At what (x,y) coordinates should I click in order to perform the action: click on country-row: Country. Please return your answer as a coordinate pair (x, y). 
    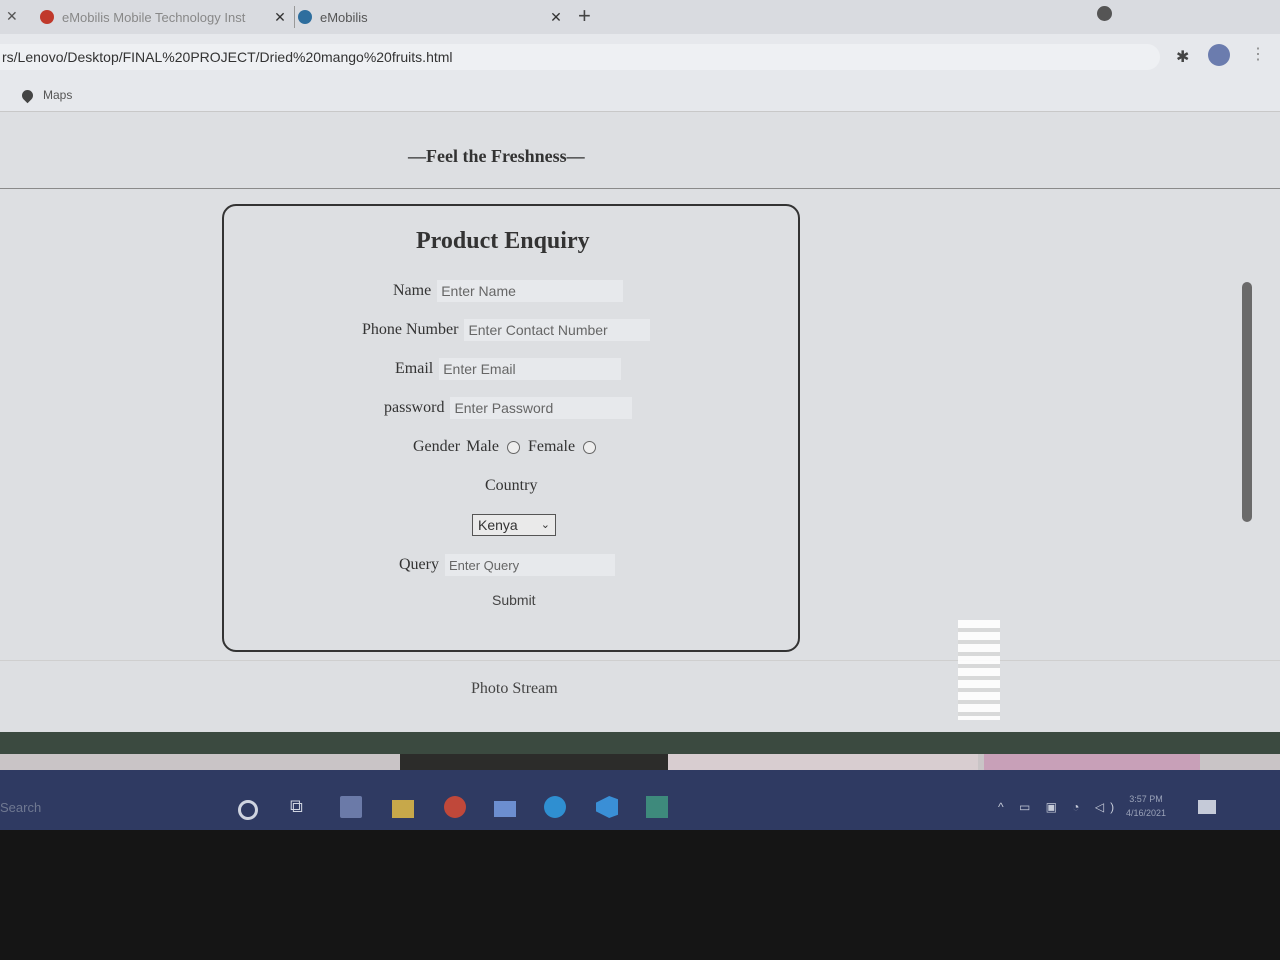
    Looking at the image, I should click on (511, 486).